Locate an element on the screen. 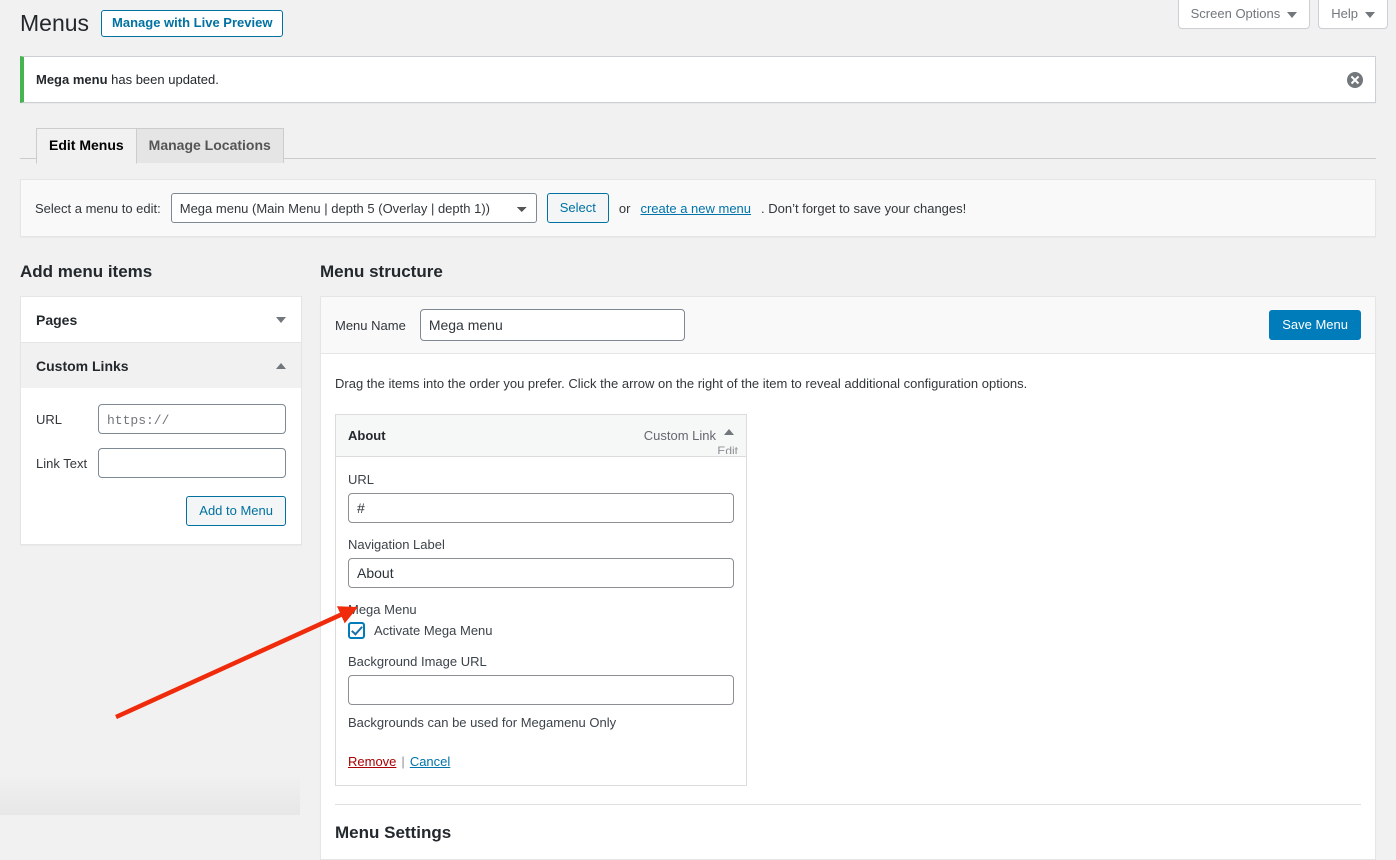  menu-name-bar: Menu Name Save Menu is located at coordinates (848, 325).